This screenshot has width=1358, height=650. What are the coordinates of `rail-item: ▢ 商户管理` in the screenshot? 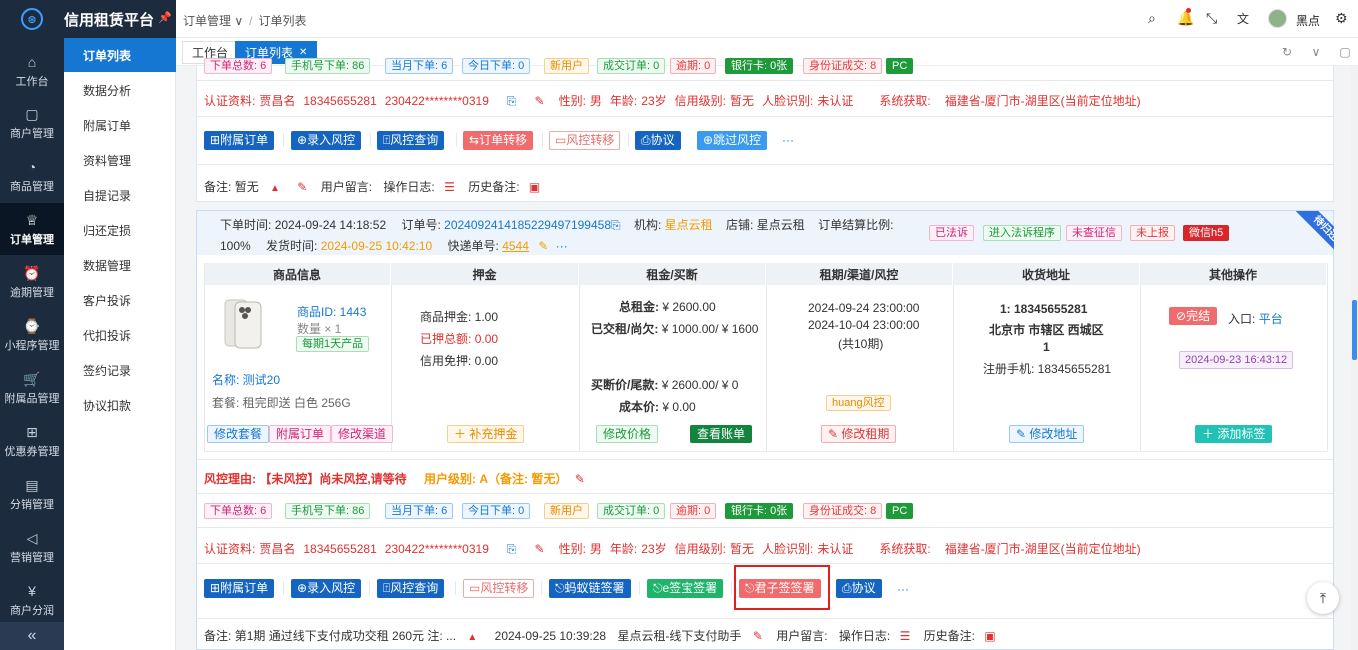 It's located at (32, 123).